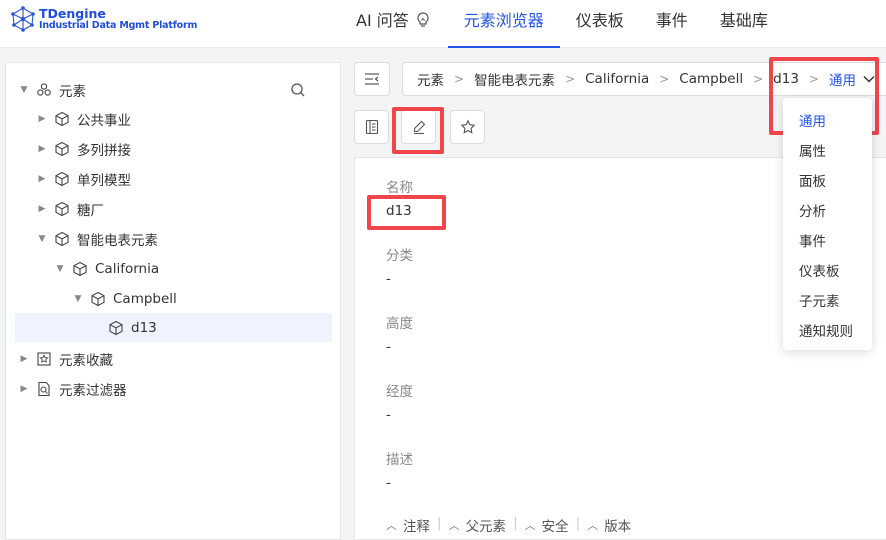 This screenshot has width=886, height=540. I want to click on tree-root-elements: ▼ 元素, so click(176, 89).